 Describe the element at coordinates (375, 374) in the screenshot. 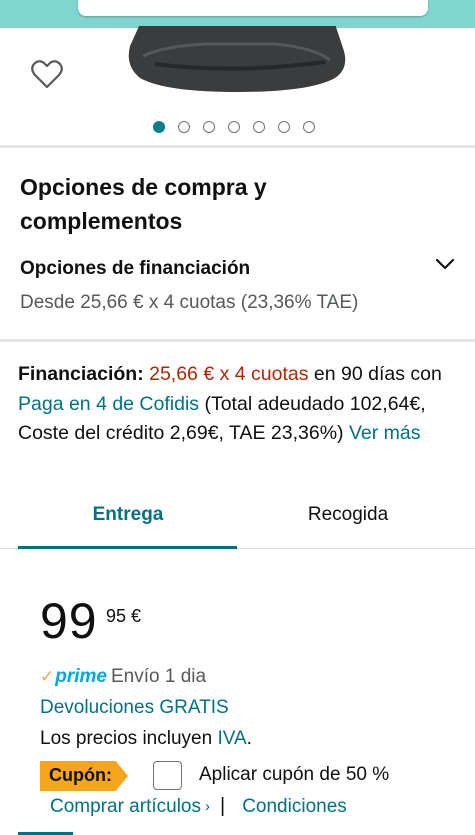

I see `financing-text: en 90 días con` at that location.